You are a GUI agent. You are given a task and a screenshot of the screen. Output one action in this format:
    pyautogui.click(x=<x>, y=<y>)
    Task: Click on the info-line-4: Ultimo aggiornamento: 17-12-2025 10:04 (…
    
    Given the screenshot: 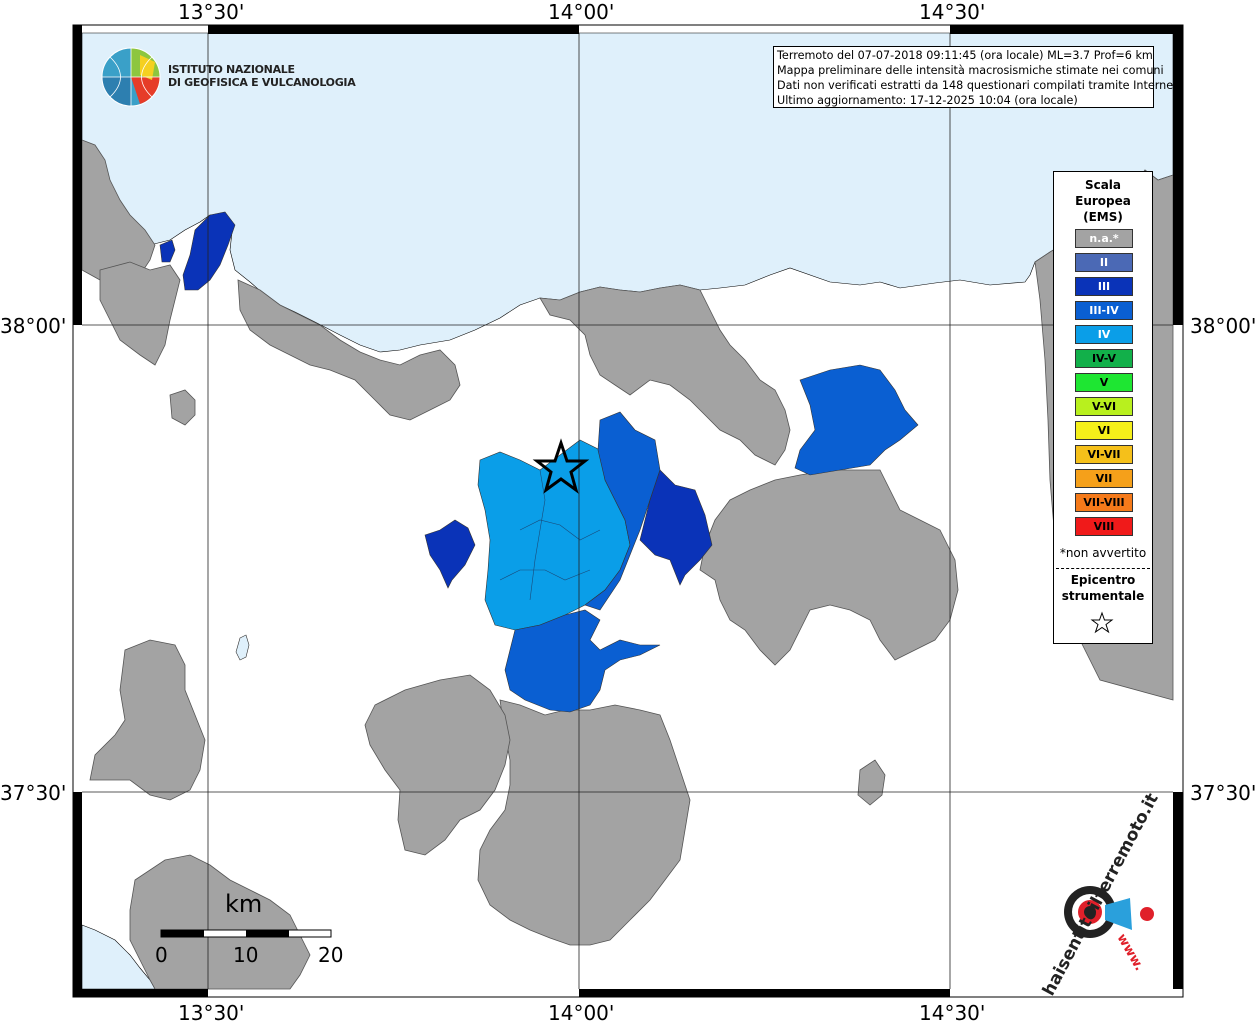 What is the action you would take?
    pyautogui.click(x=927, y=100)
    